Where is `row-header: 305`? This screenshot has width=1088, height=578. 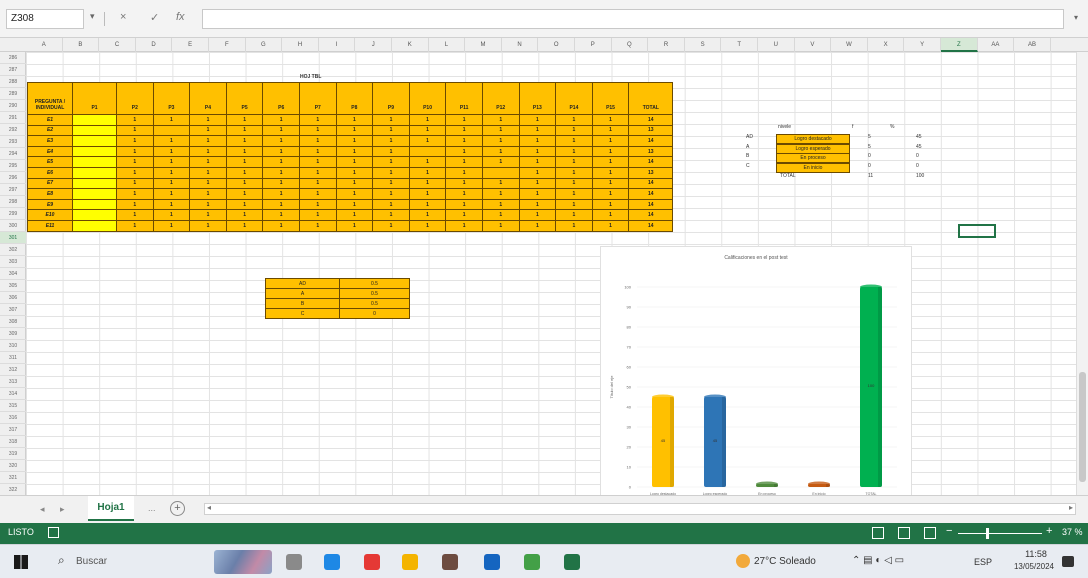
row-header: 305 is located at coordinates (13, 286).